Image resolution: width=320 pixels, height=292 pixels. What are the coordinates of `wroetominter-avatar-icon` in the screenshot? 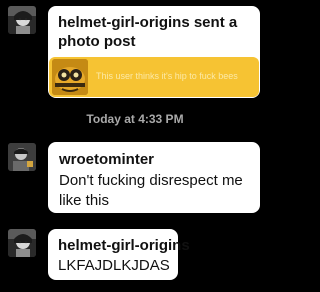 It's located at (22, 157).